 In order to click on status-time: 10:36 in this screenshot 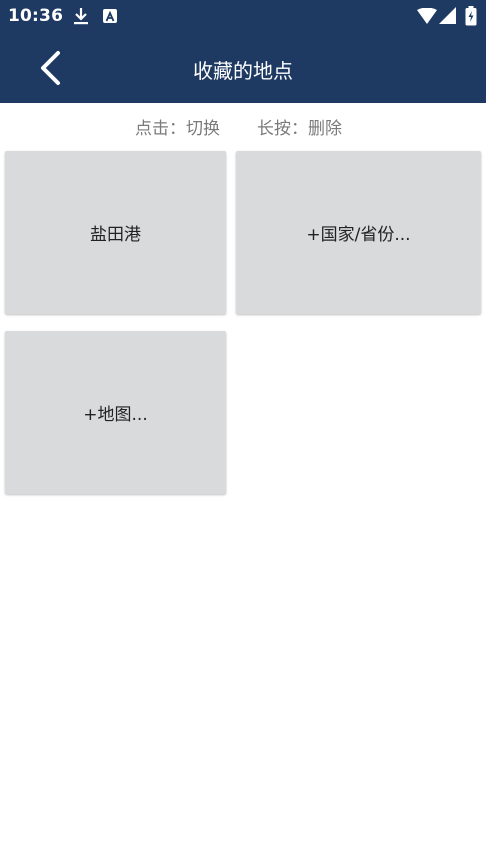, I will do `click(36, 16)`.